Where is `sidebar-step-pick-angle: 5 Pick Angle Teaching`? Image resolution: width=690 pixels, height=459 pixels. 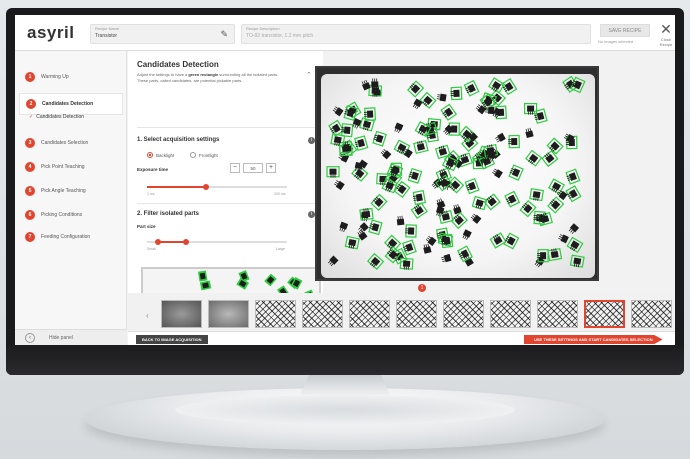
sidebar-step-pick-angle: 5 Pick Angle Teaching is located at coordinates (55, 191).